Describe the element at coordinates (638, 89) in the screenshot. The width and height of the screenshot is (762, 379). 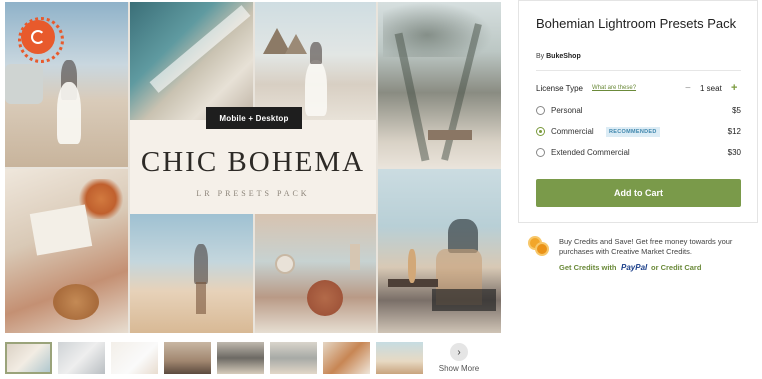
I see `license-type-row: License Type What are these? − 1 seat +` at that location.